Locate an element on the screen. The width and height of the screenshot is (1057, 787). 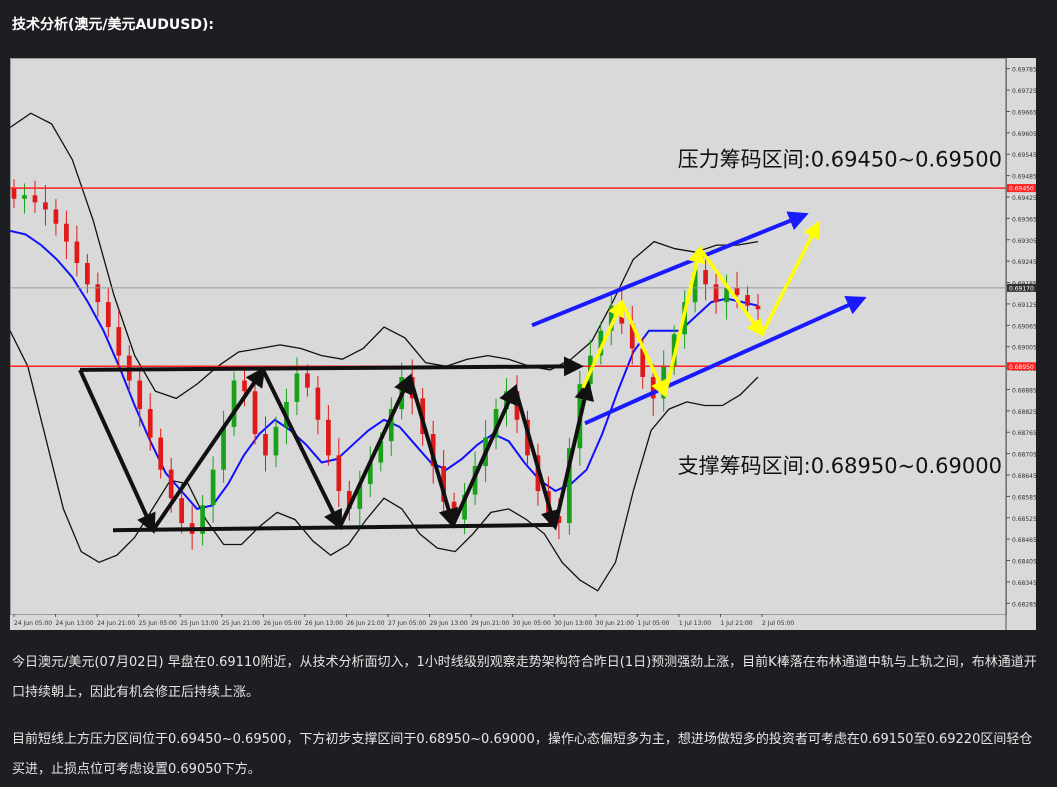
y-tick-label: 0.69245 is located at coordinates (1024, 262).